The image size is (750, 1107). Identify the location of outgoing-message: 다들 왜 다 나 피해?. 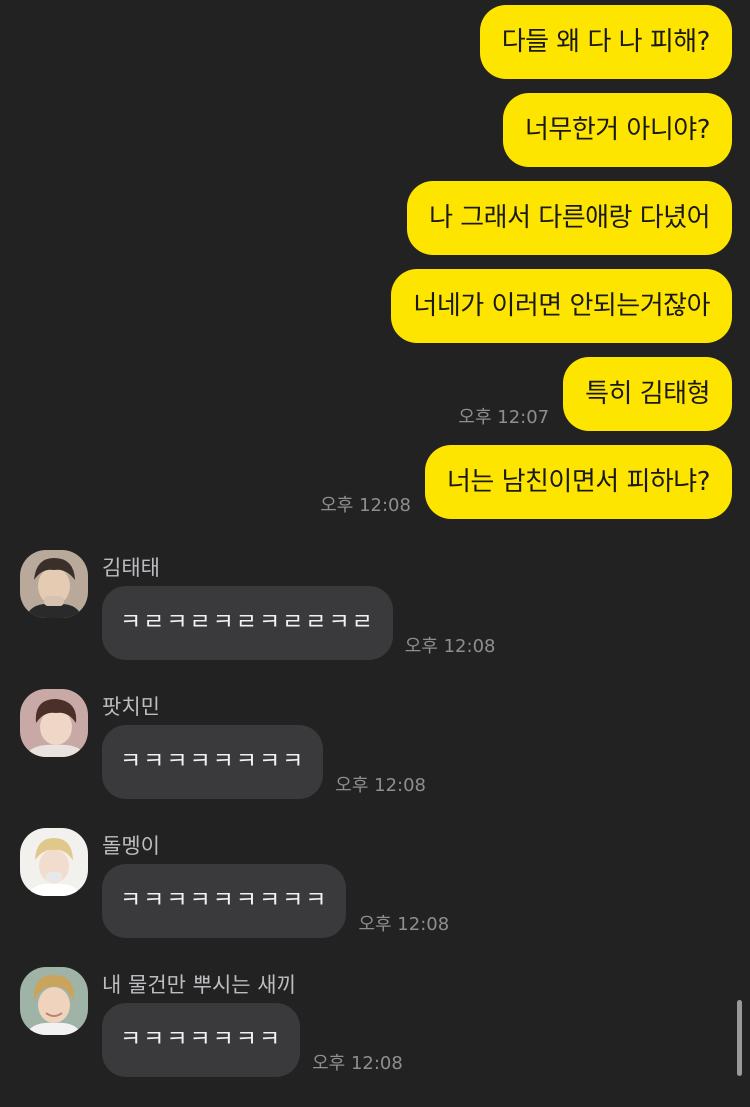
(605, 42).